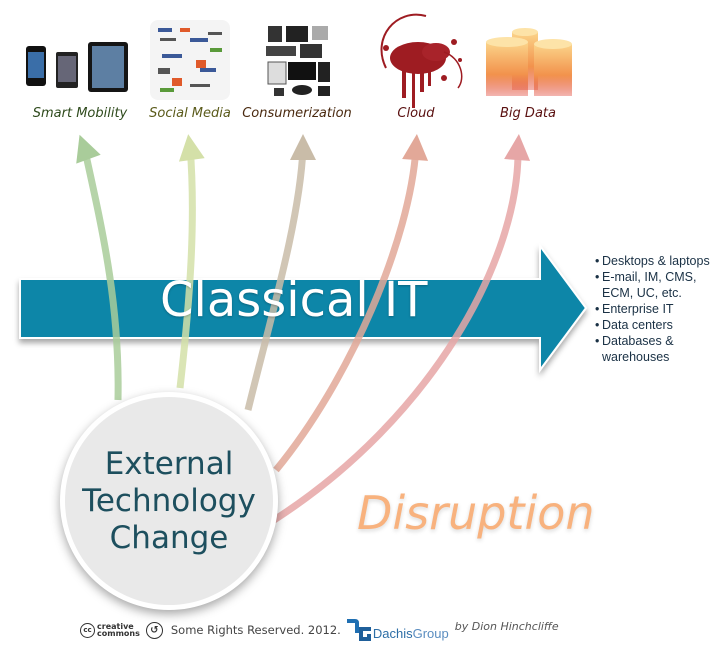 This screenshot has width=727, height=652. I want to click on rights-text: Some Rights Reserved. 2012., so click(255, 630).